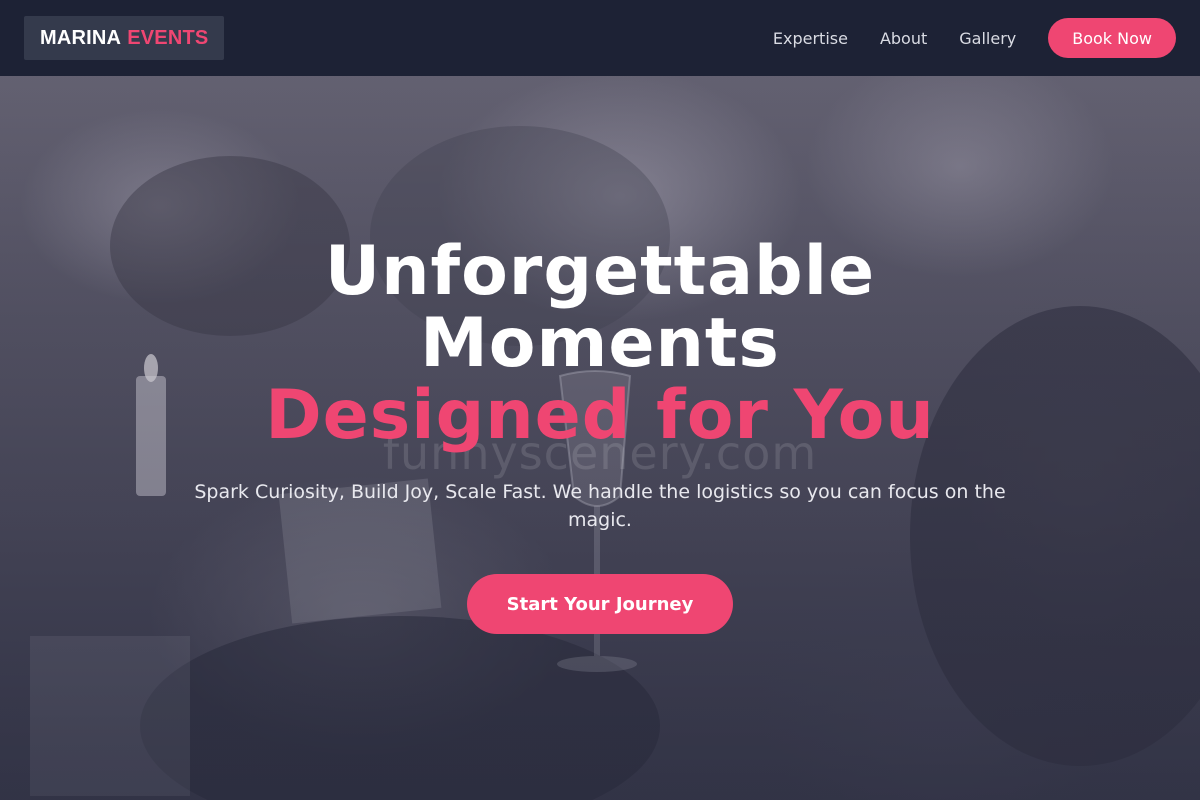 The image size is (1200, 800). Describe the element at coordinates (987, 38) in the screenshot. I see `nav-link-gallery: Gallery` at that location.